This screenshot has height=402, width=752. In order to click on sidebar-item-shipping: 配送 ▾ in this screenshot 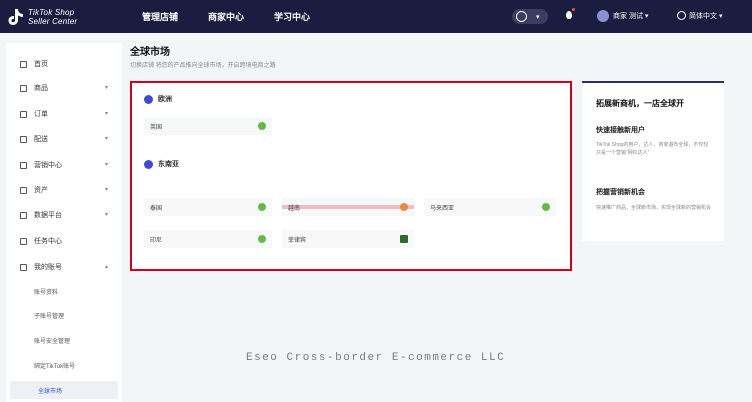, I will do `click(64, 139)`.